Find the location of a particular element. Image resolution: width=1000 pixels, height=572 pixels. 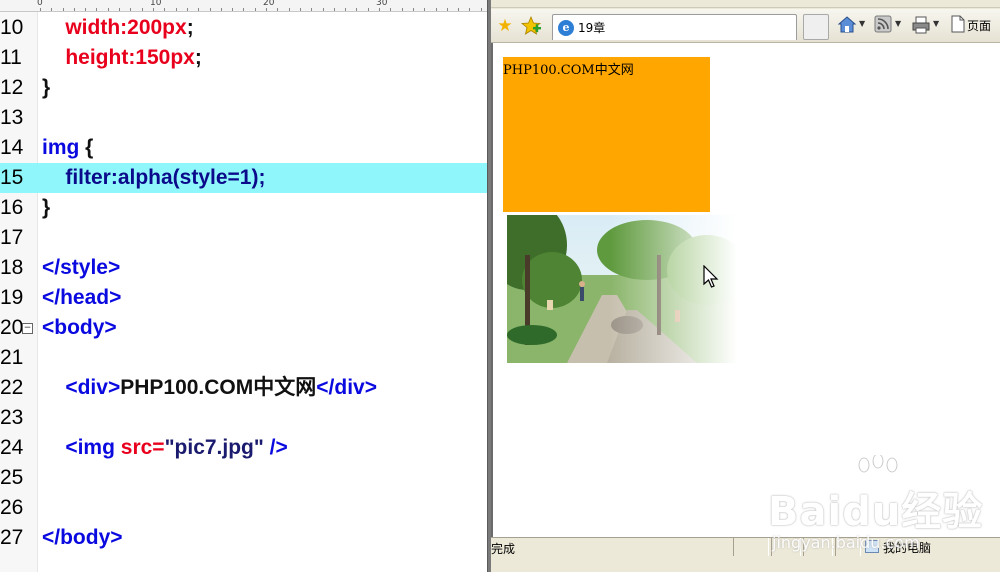

line-number: 12 is located at coordinates (12, 87).